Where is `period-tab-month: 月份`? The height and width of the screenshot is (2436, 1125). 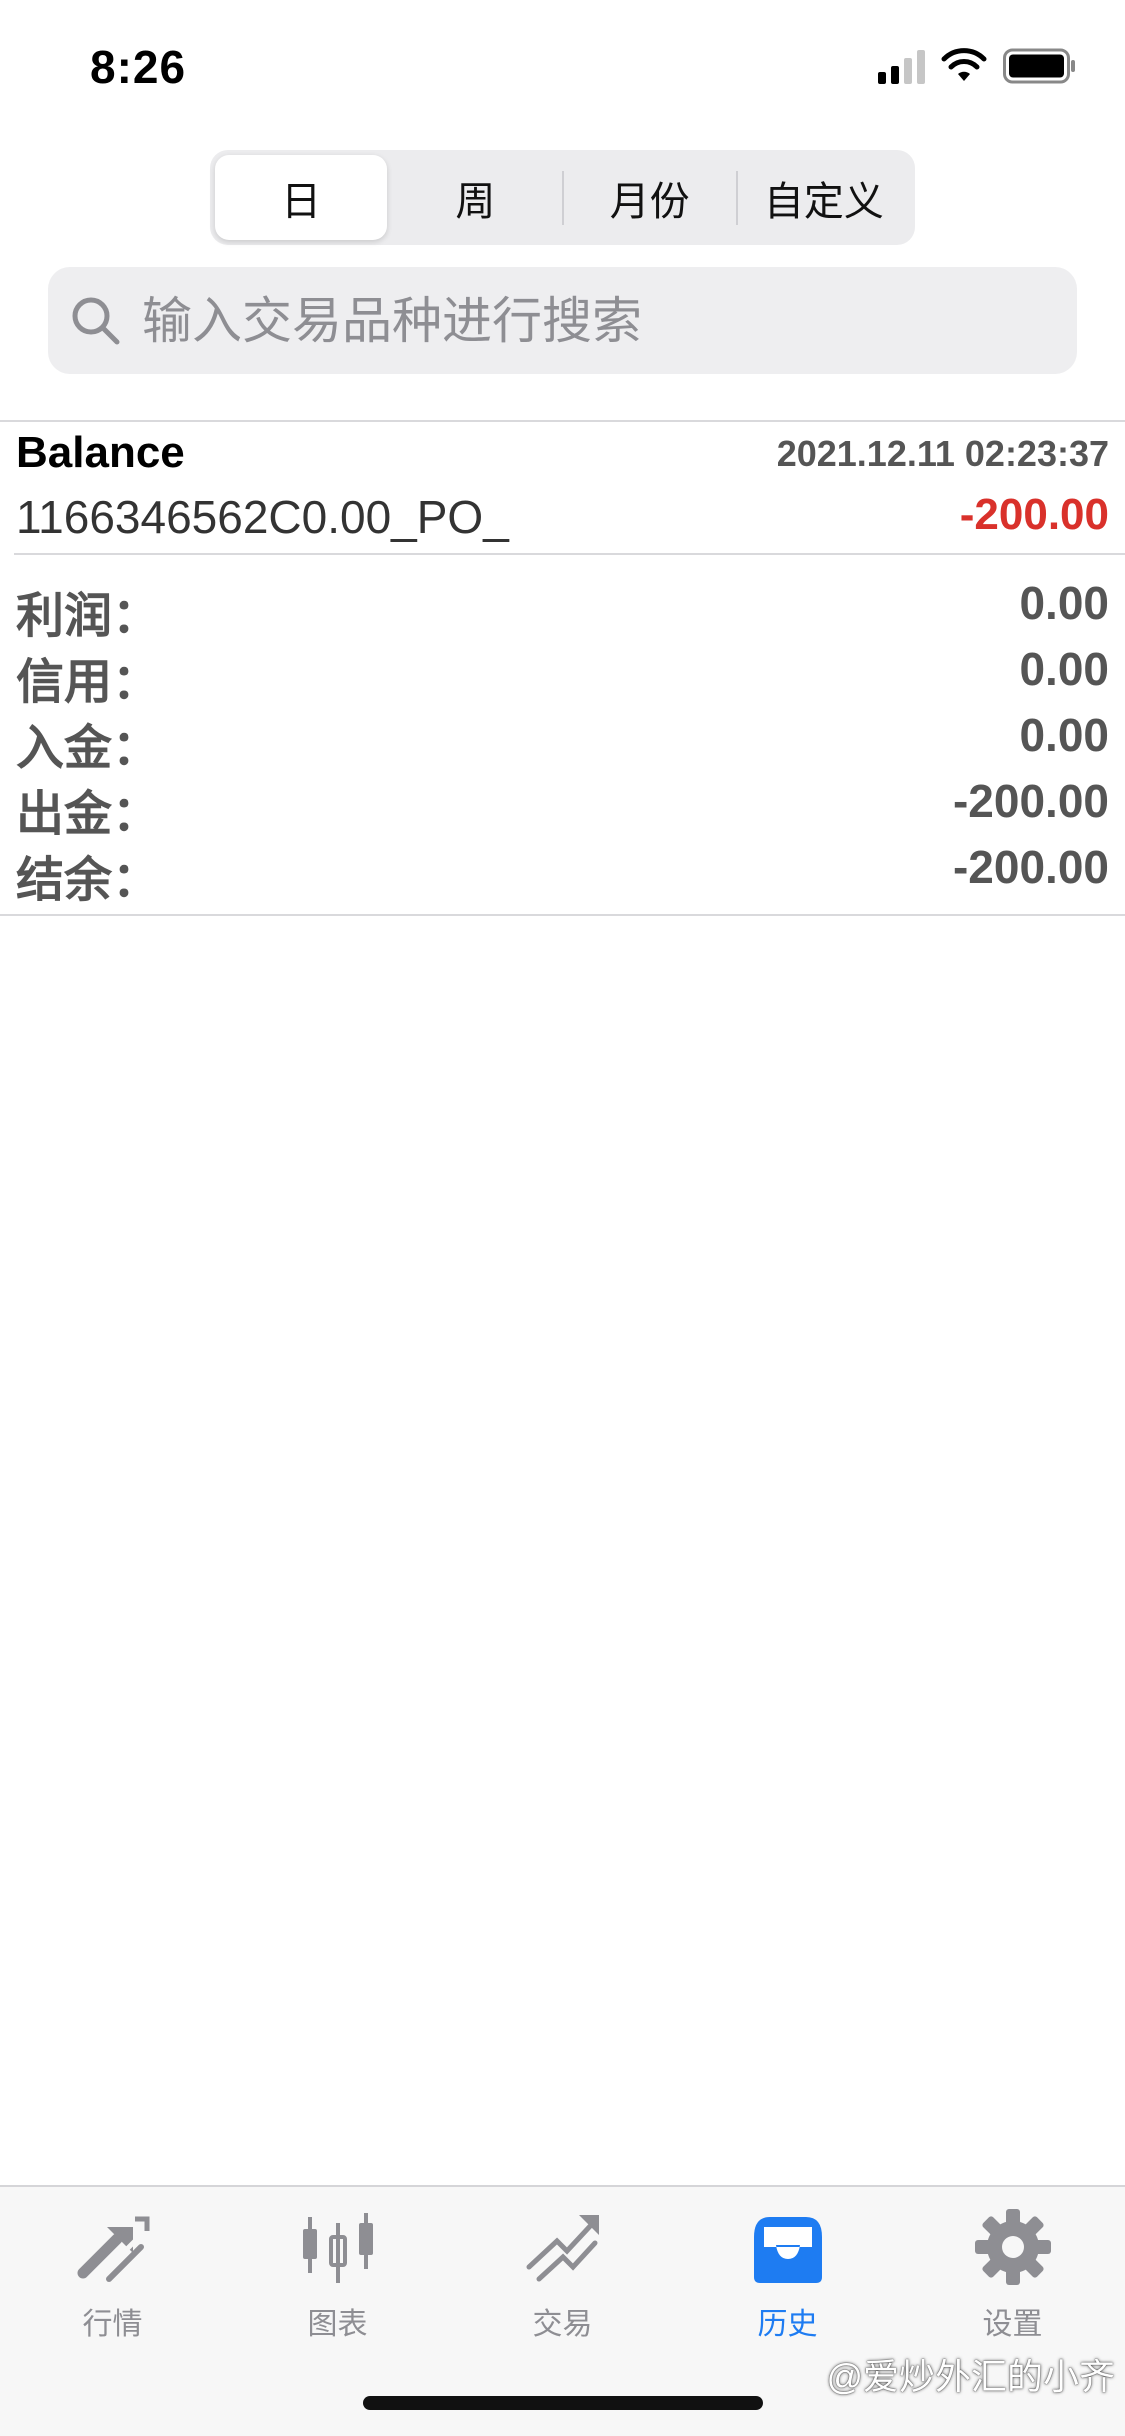
period-tab-month: 月份 is located at coordinates (650, 197).